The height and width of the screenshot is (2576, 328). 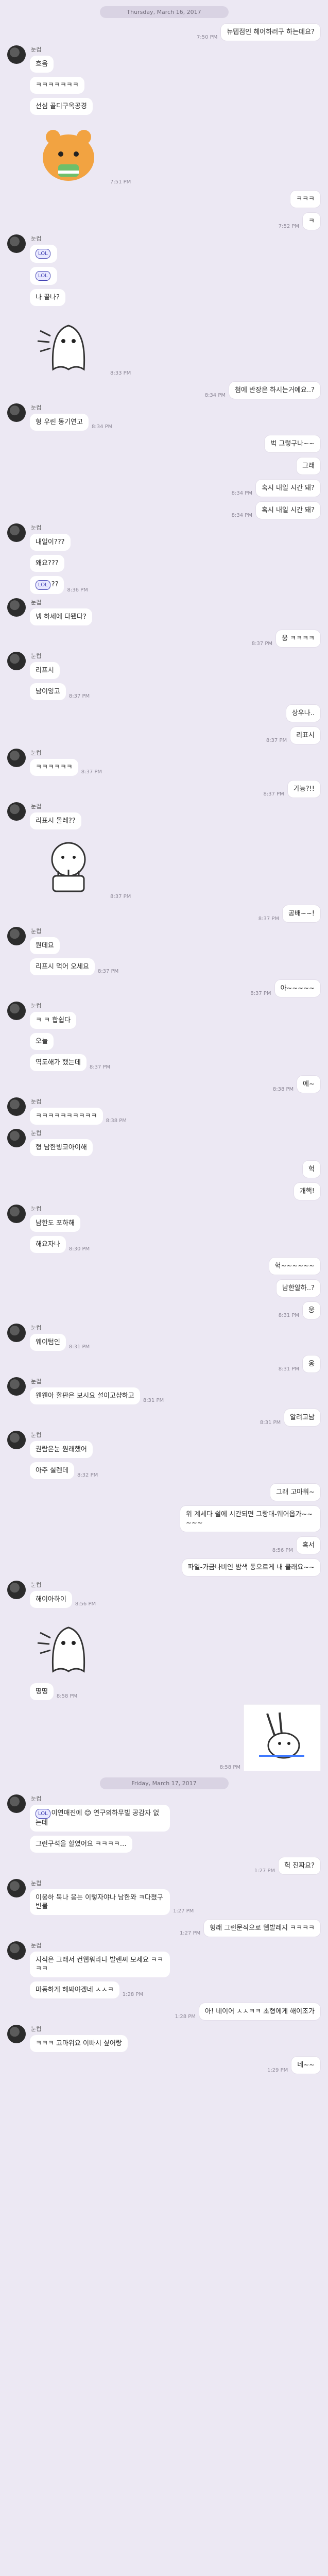 What do you see at coordinates (164, 1545) in the screenshot?
I see `outgoing-message-row: 혹서 8:56 PM` at bounding box center [164, 1545].